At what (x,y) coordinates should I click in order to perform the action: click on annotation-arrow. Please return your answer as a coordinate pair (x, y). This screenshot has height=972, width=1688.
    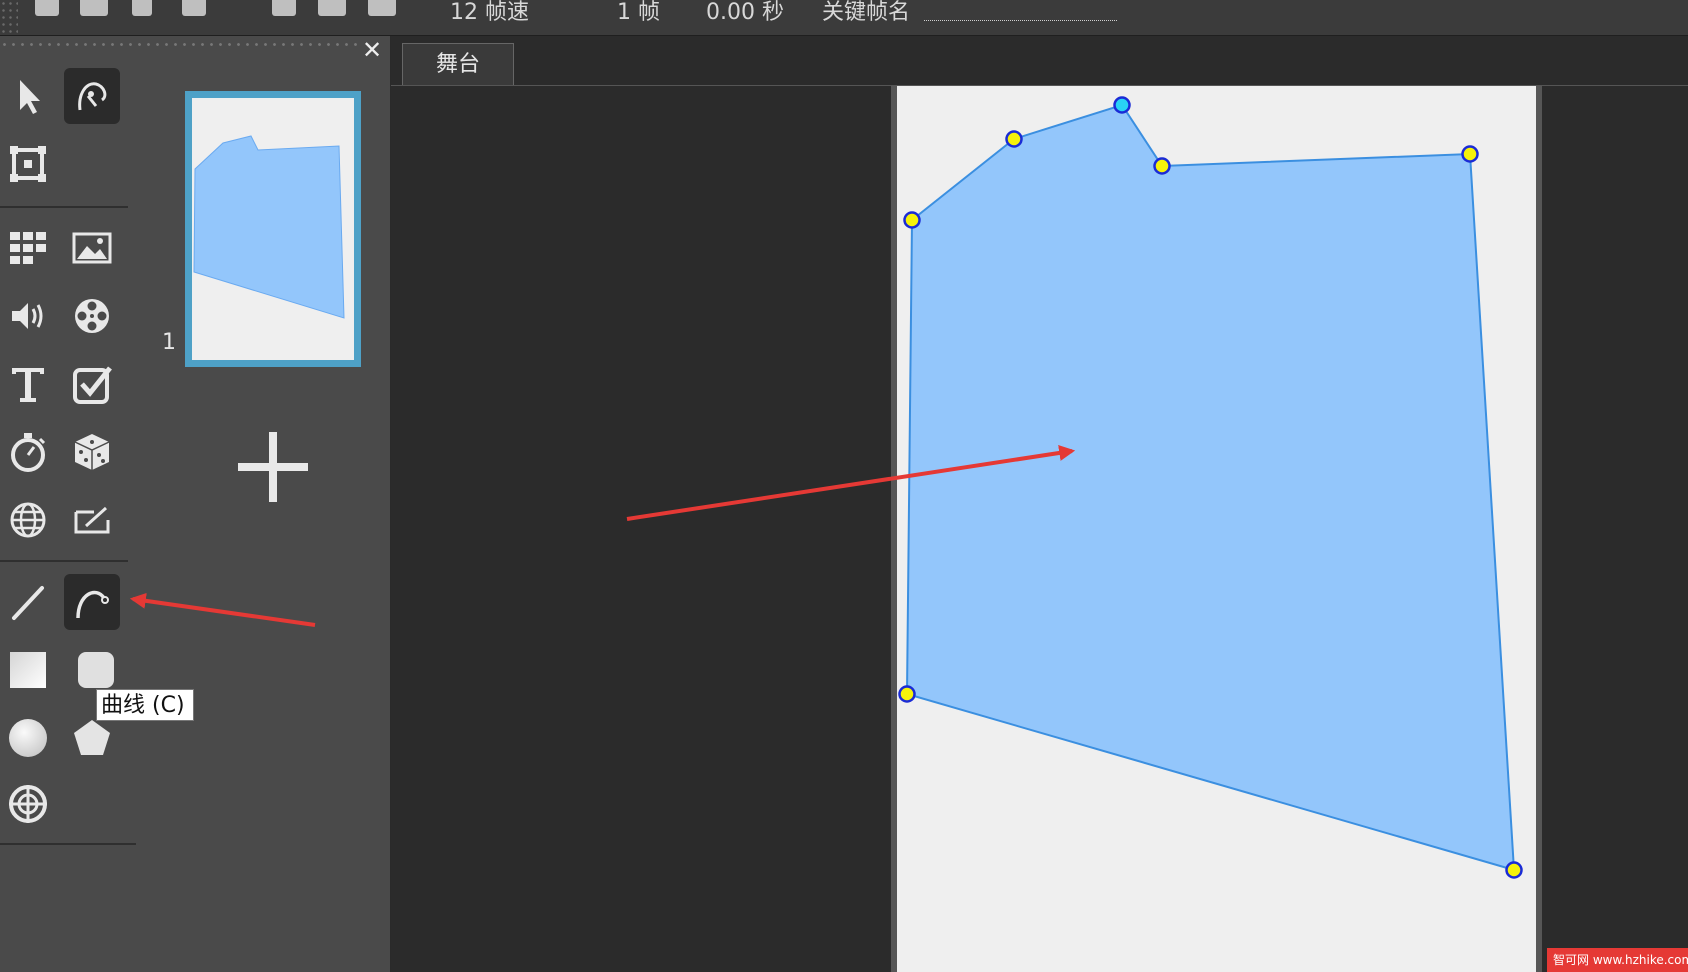
    Looking at the image, I should click on (222, 609).